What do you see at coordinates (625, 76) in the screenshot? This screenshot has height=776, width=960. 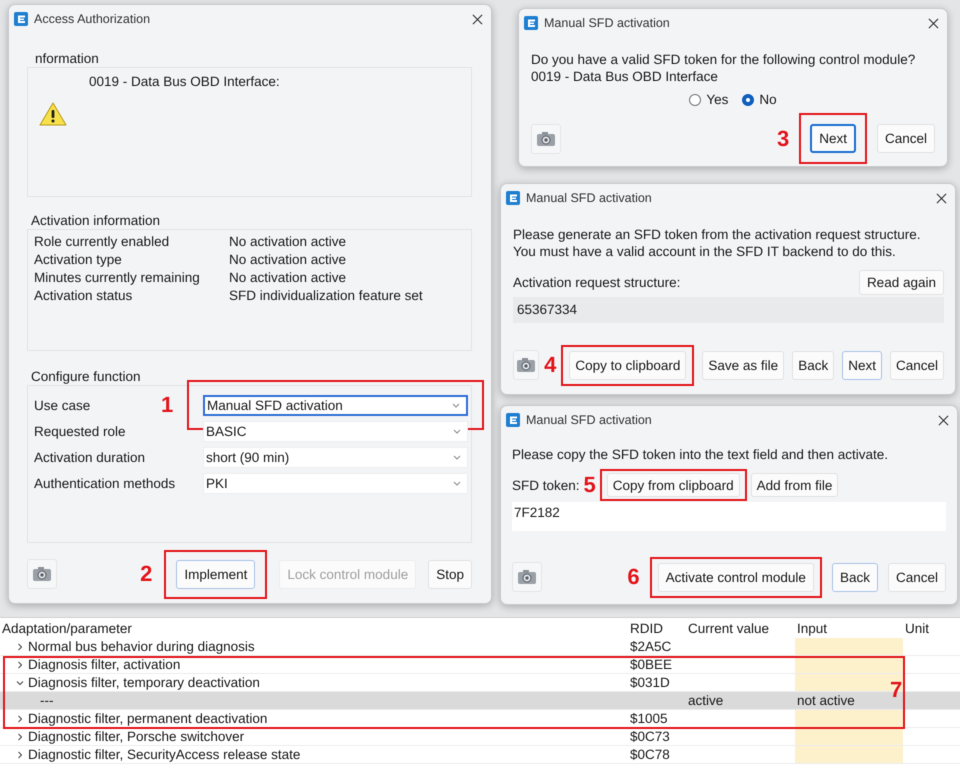 I see `message-text: 0019 - Data Bus OBD Interface` at bounding box center [625, 76].